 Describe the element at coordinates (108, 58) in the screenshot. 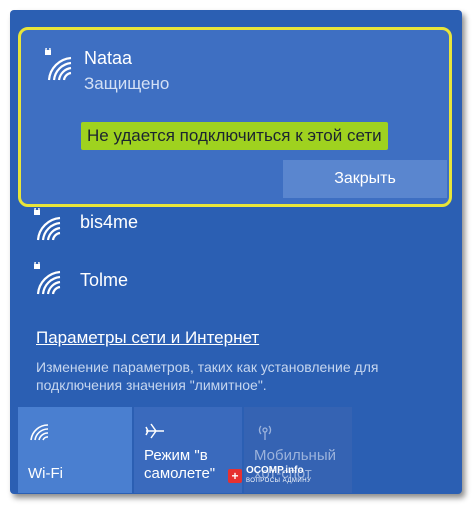

I see `network-name: Nataa` at that location.